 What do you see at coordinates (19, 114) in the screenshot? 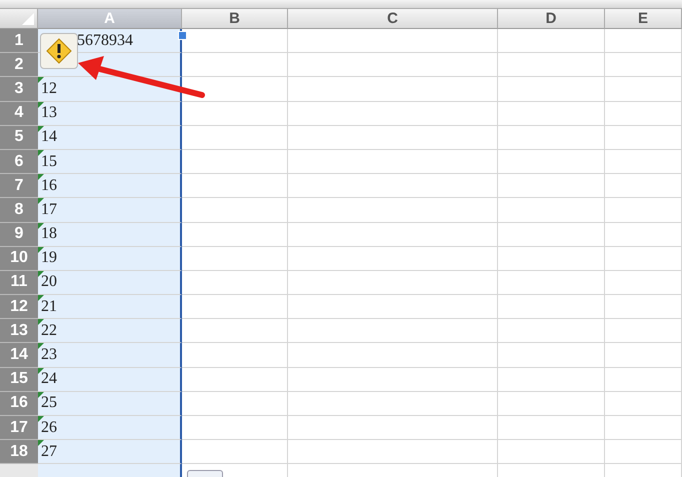
I see `row-header: 4` at bounding box center [19, 114].